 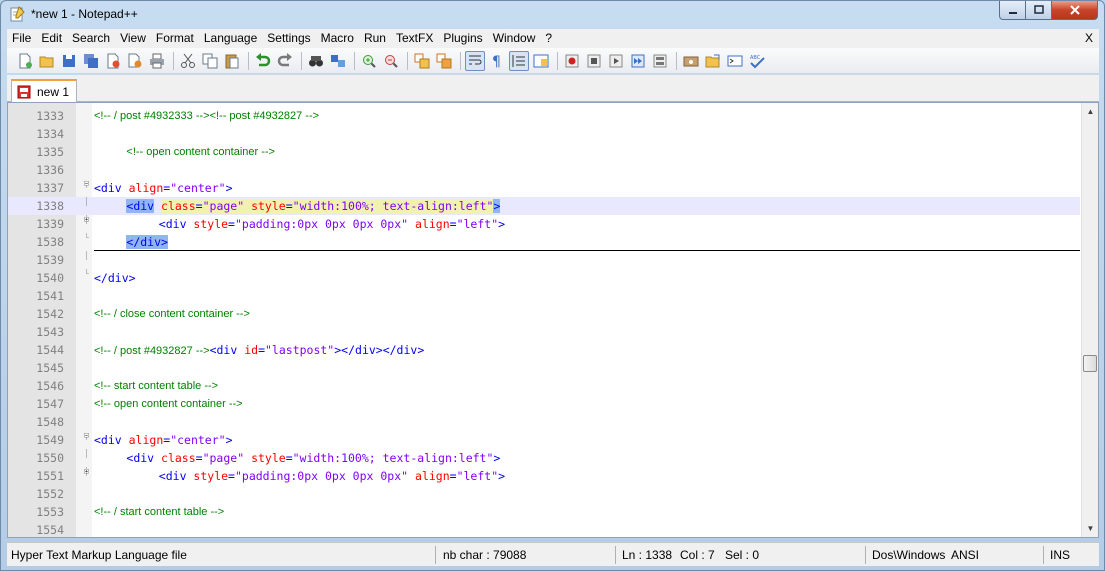 What do you see at coordinates (544, 332) in the screenshot?
I see `code-line: 1543` at bounding box center [544, 332].